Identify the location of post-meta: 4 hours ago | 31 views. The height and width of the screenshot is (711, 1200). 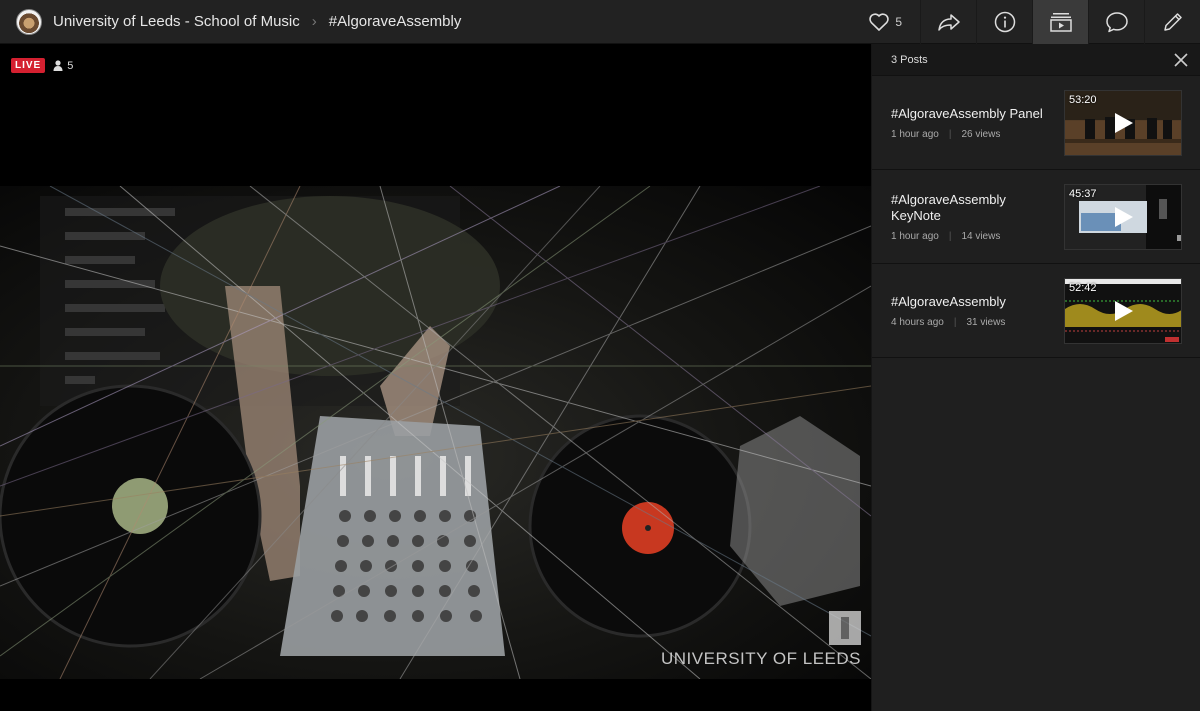
(973, 322).